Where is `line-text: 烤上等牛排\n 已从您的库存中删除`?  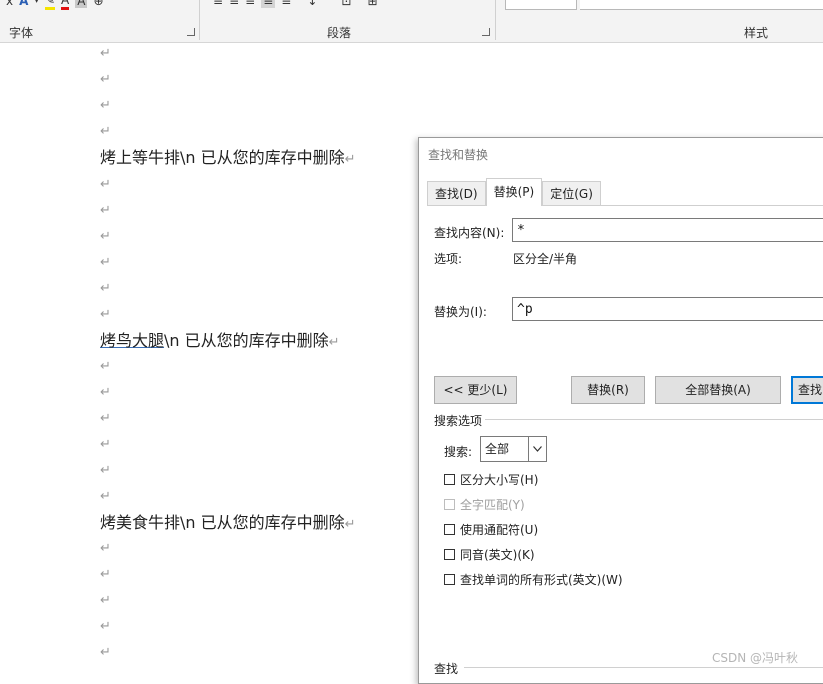 line-text: 烤上等牛排\n 已从您的库存中删除 is located at coordinates (222, 157).